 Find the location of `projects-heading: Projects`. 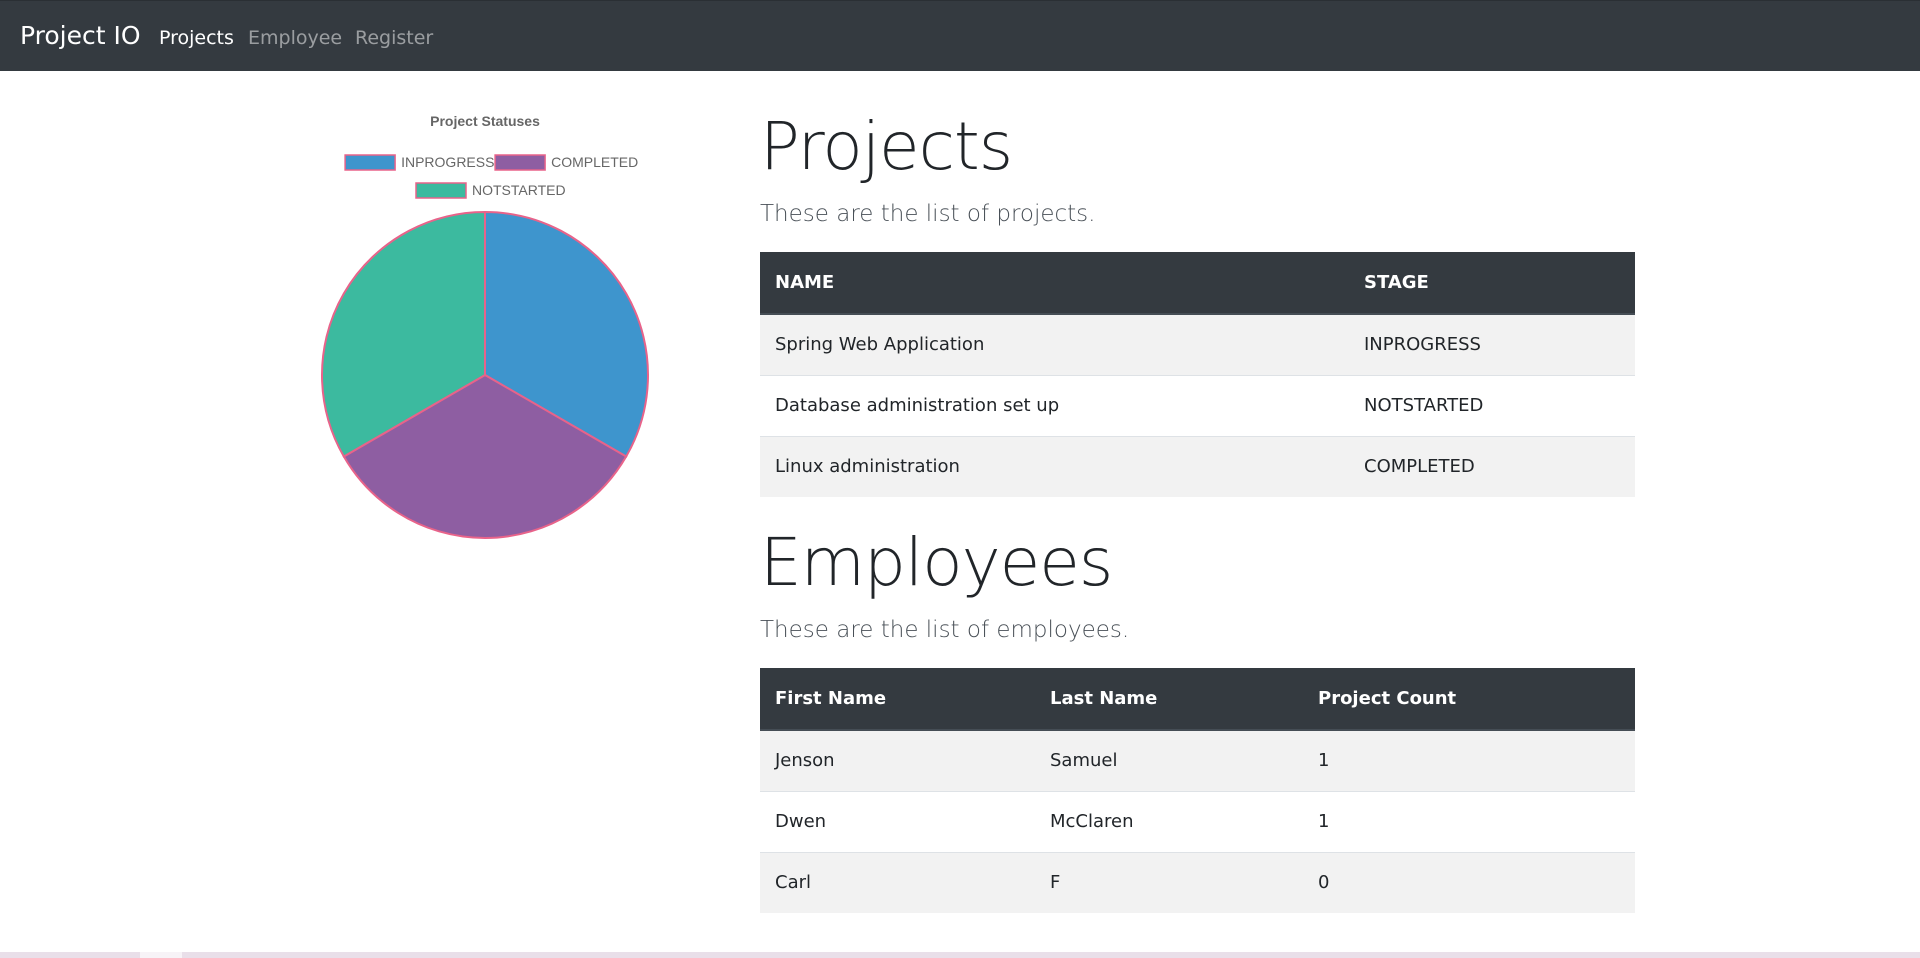

projects-heading: Projects is located at coordinates (886, 146).